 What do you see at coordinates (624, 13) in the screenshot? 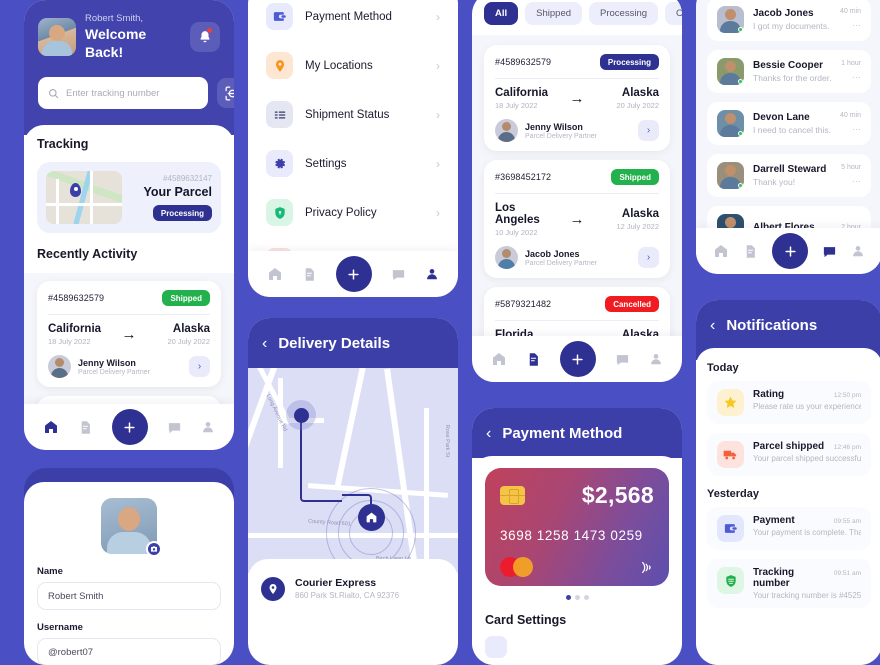
I see `tab-processing: Processing` at bounding box center [624, 13].